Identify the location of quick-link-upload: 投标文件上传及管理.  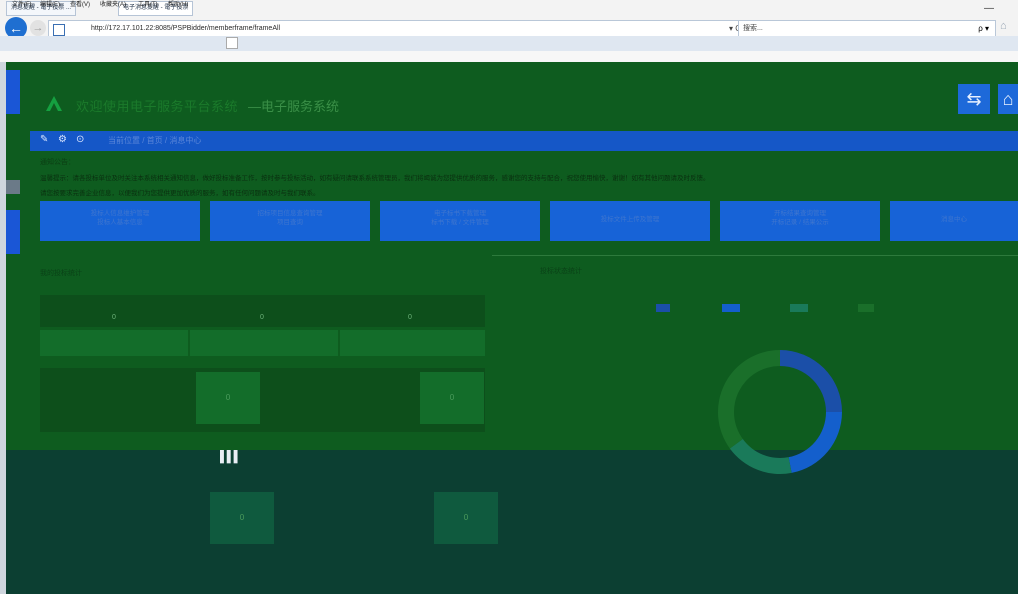
(630, 221).